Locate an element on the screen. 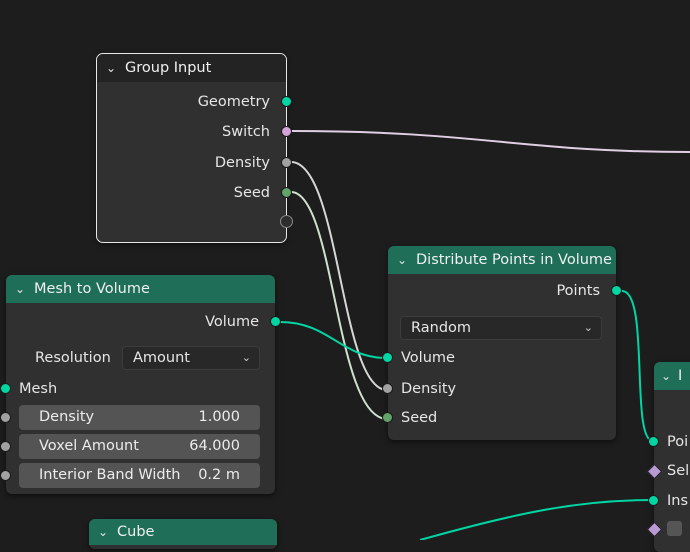 This screenshot has width=690, height=552. seed-input-socket is located at coordinates (387, 417).